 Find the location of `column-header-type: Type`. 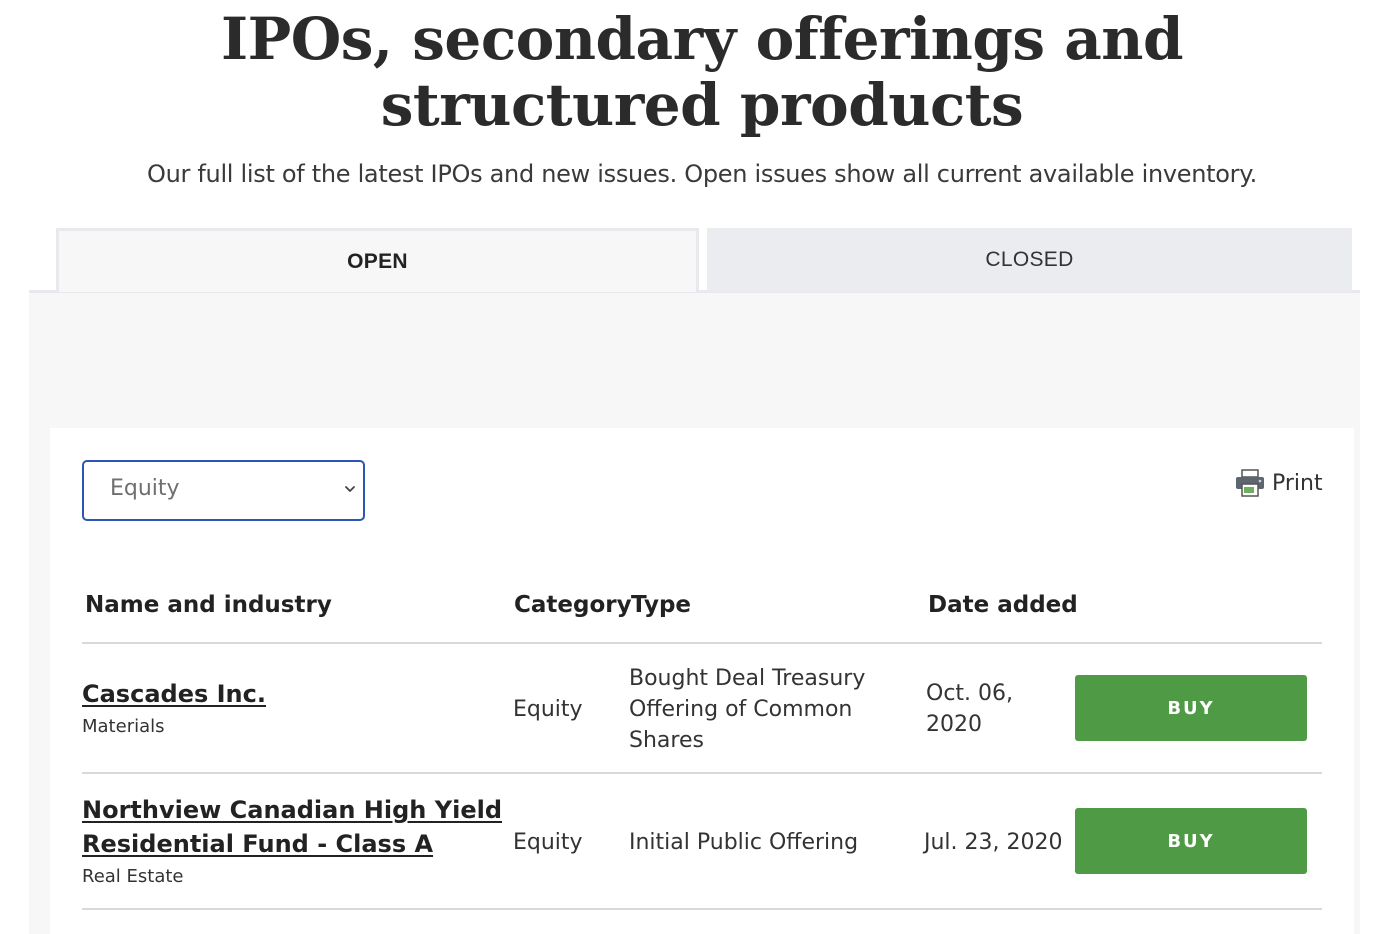

column-header-type: Type is located at coordinates (661, 605).